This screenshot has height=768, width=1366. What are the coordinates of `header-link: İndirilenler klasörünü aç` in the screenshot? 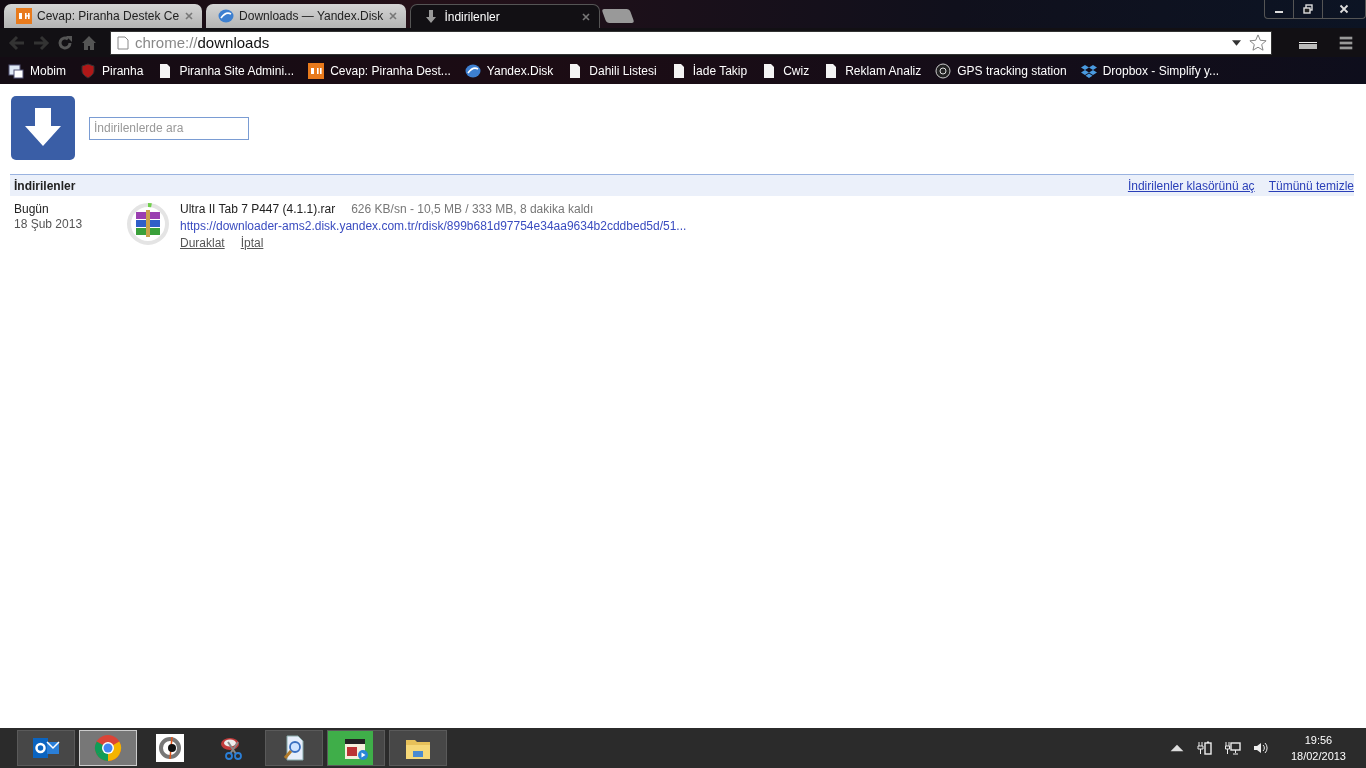 It's located at (1191, 185).